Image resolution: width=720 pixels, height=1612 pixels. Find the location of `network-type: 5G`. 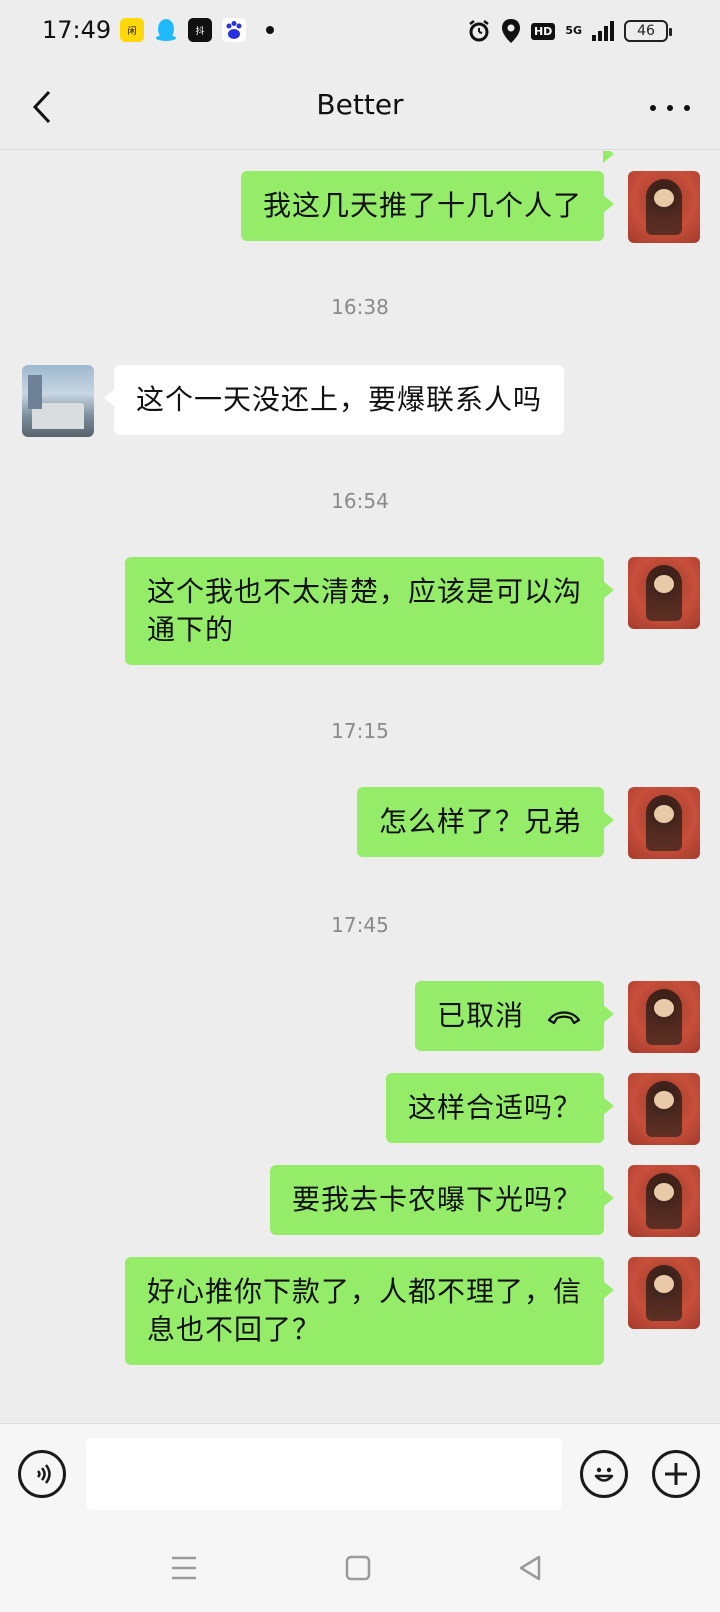

network-type: 5G is located at coordinates (573, 30).